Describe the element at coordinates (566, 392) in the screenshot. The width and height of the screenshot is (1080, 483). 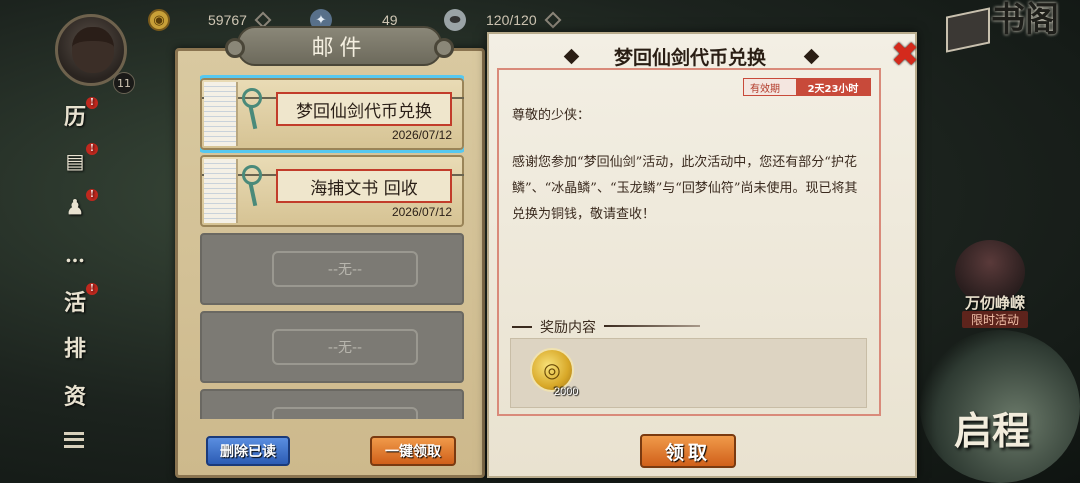
I see `reward-quantity: 2000` at that location.